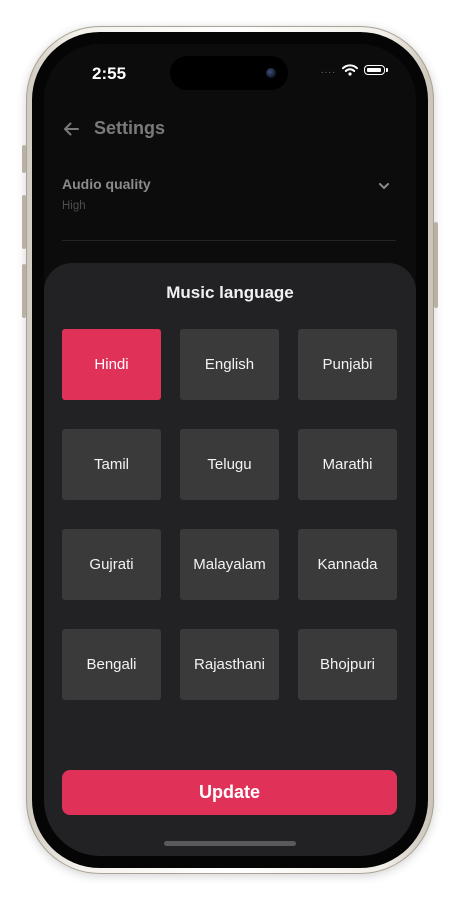 The height and width of the screenshot is (900, 460). Describe the element at coordinates (387, 70) in the screenshot. I see `battery-tip` at that location.